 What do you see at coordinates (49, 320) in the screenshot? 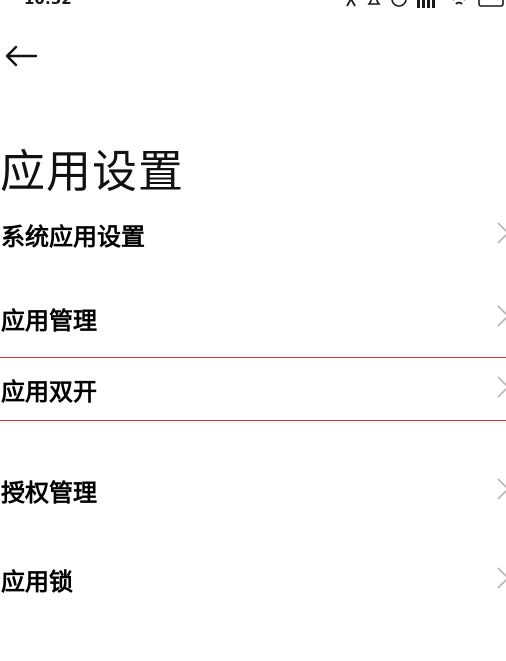
I see `menu-item-label: 应用管理` at bounding box center [49, 320].